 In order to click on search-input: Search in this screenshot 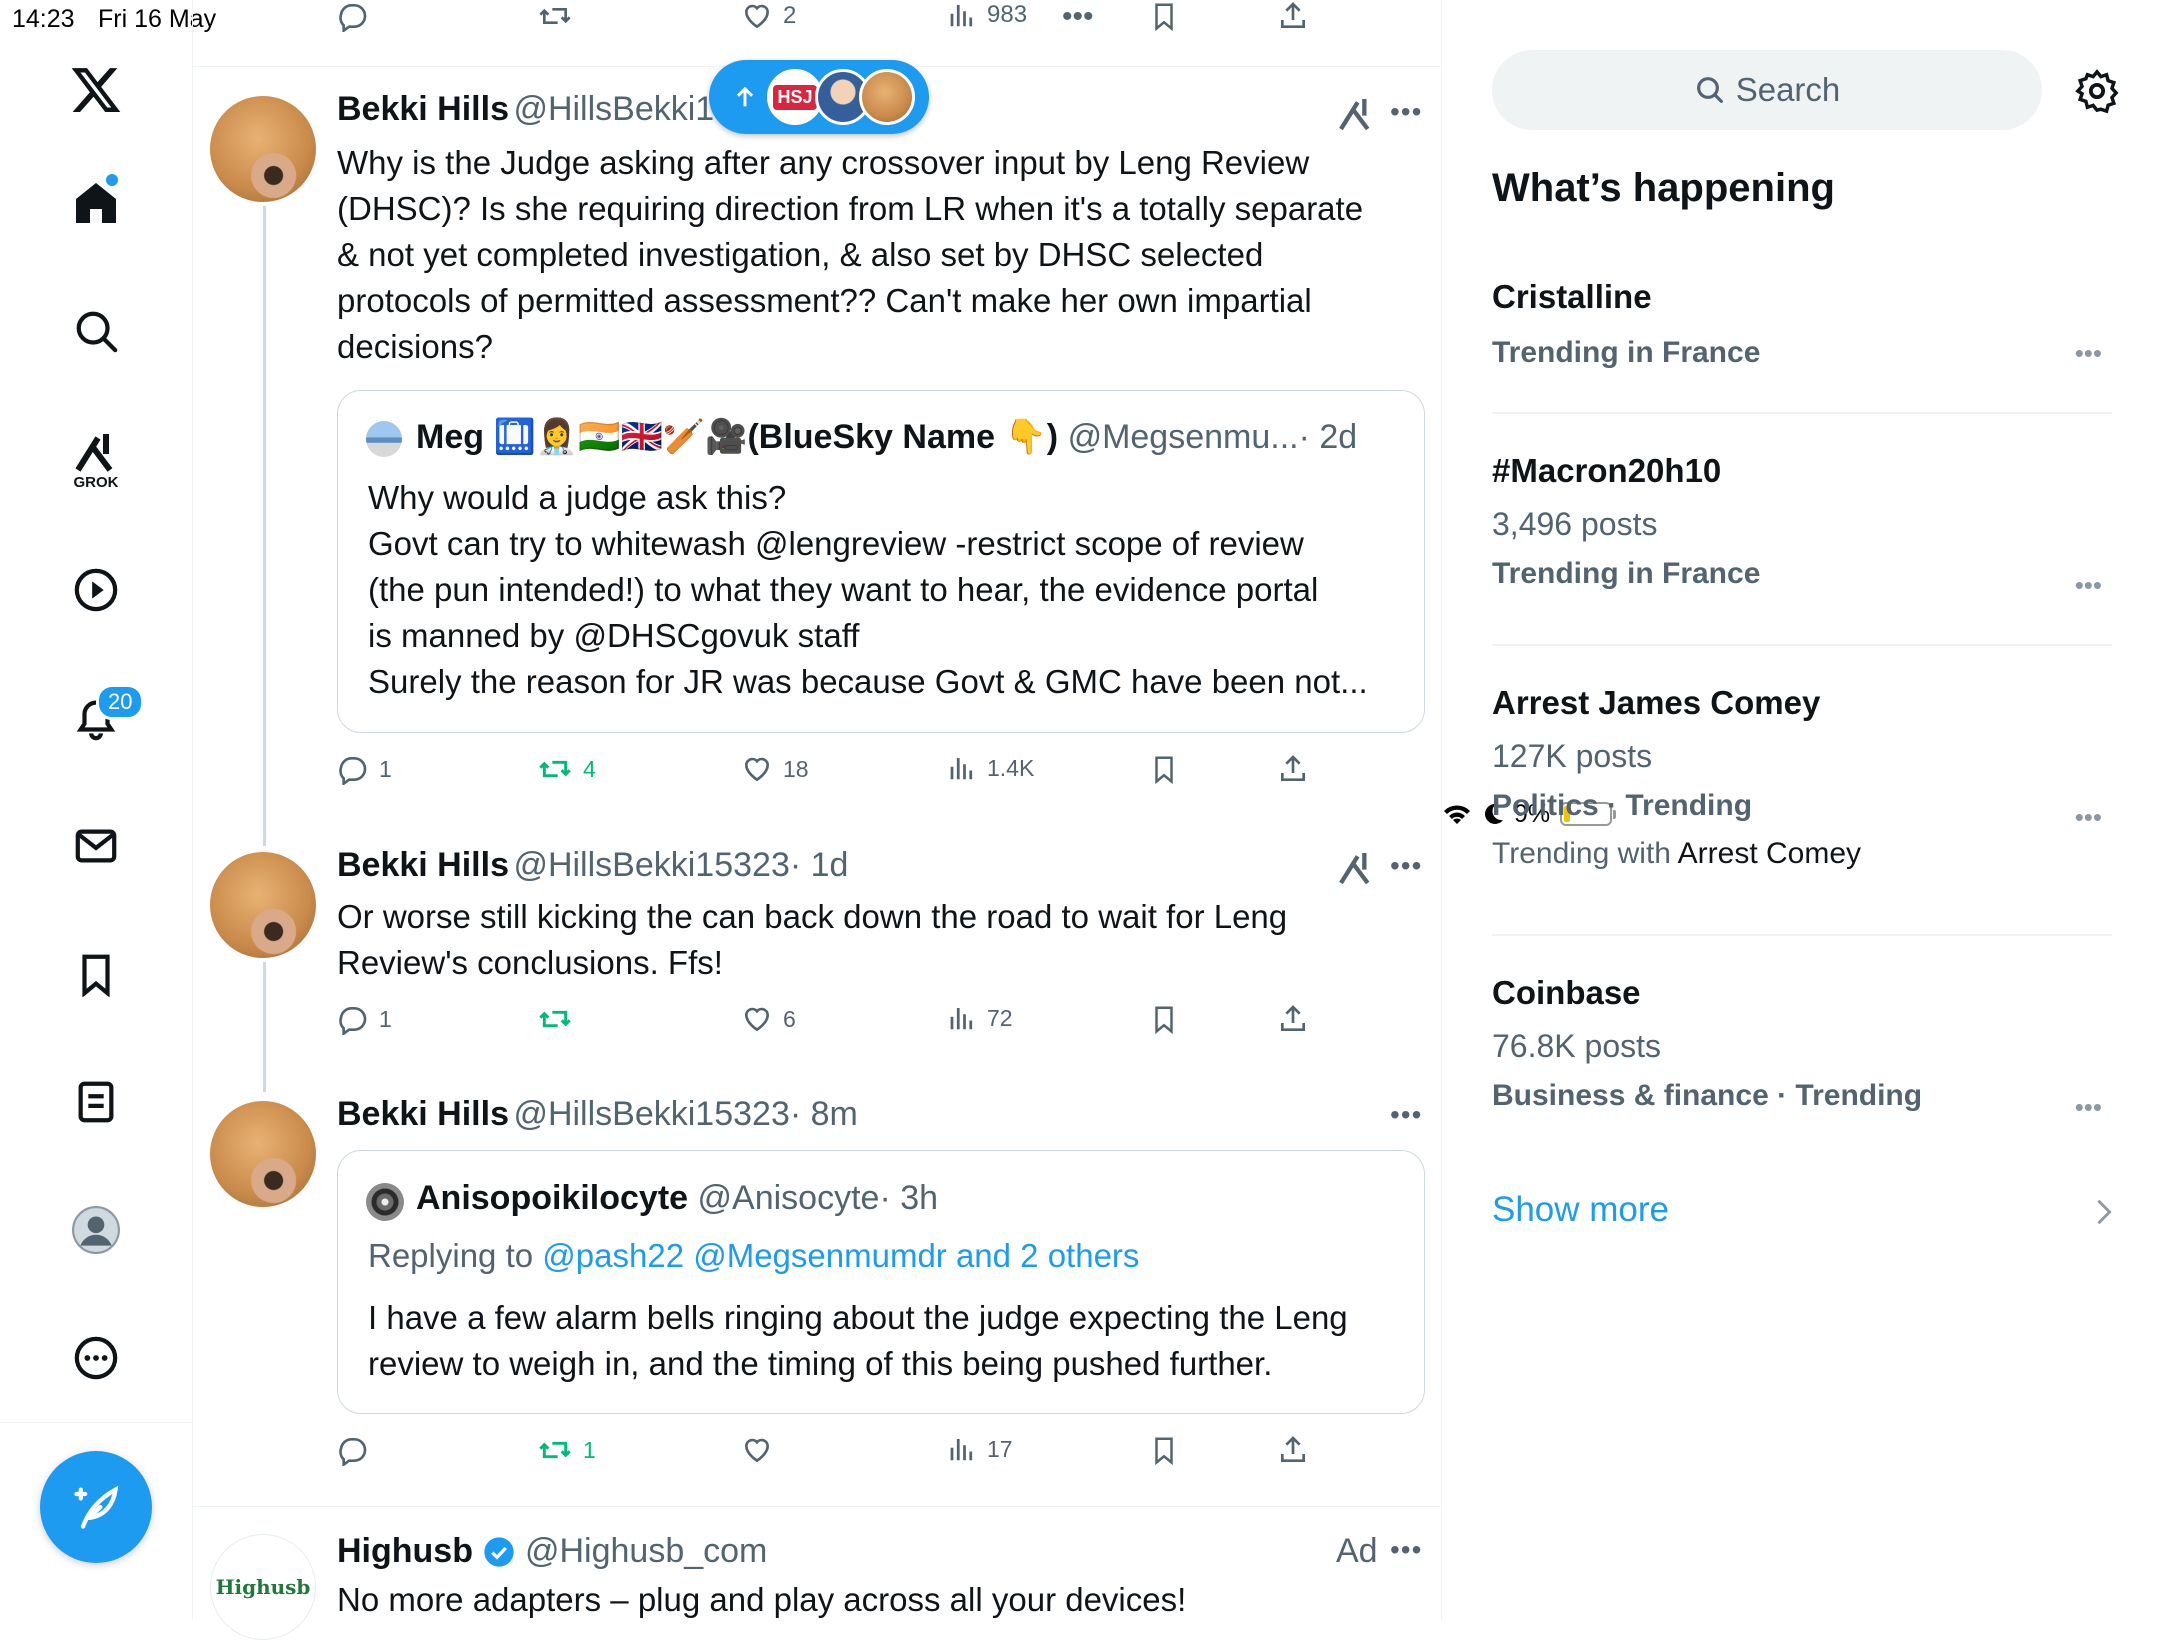, I will do `click(1767, 90)`.